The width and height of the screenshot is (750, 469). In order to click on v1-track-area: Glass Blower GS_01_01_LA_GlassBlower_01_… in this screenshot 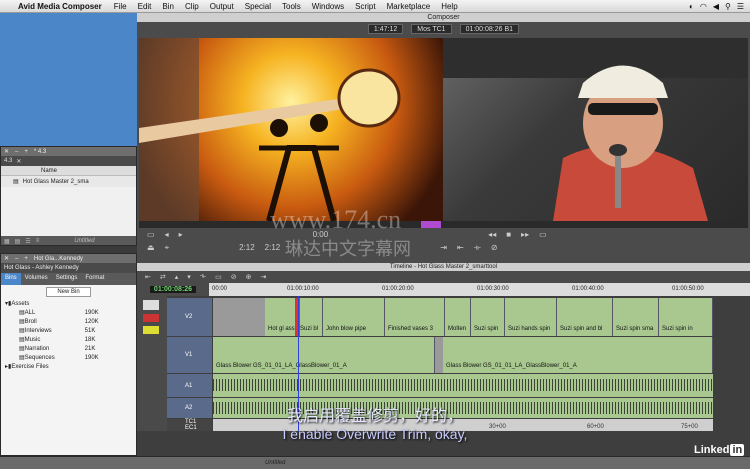, I will do `click(463, 355)`.